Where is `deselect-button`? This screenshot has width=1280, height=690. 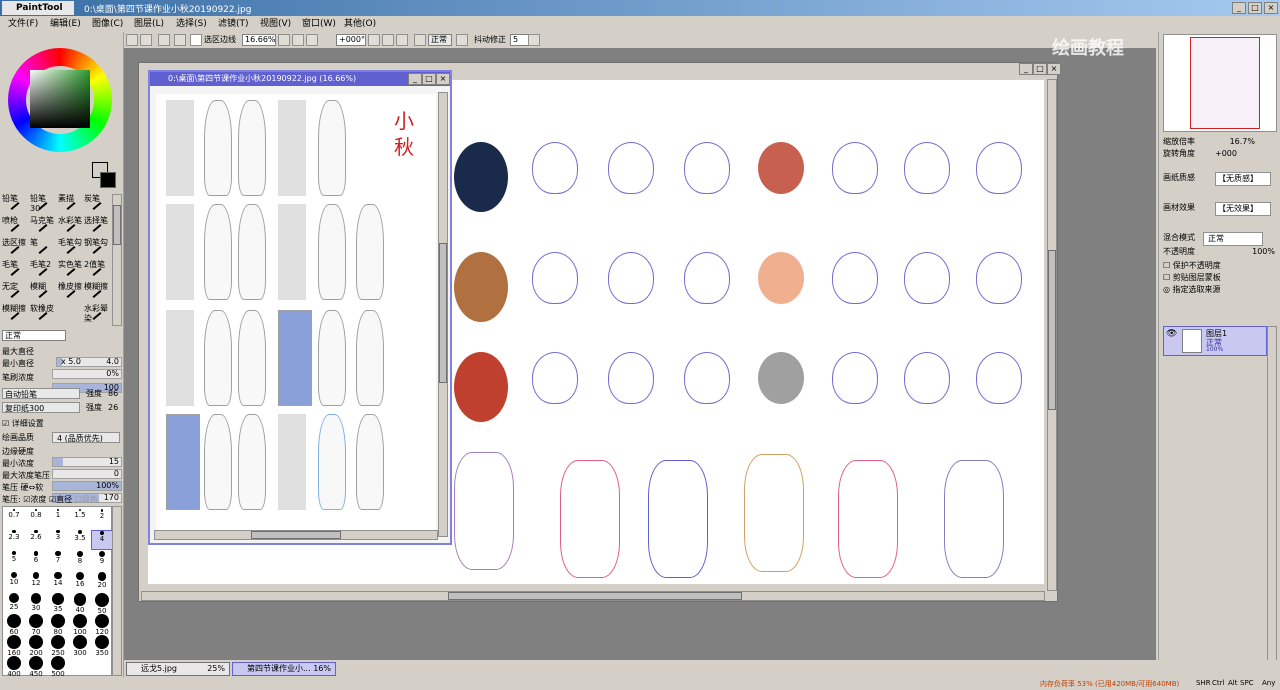
deselect-button is located at coordinates (164, 40).